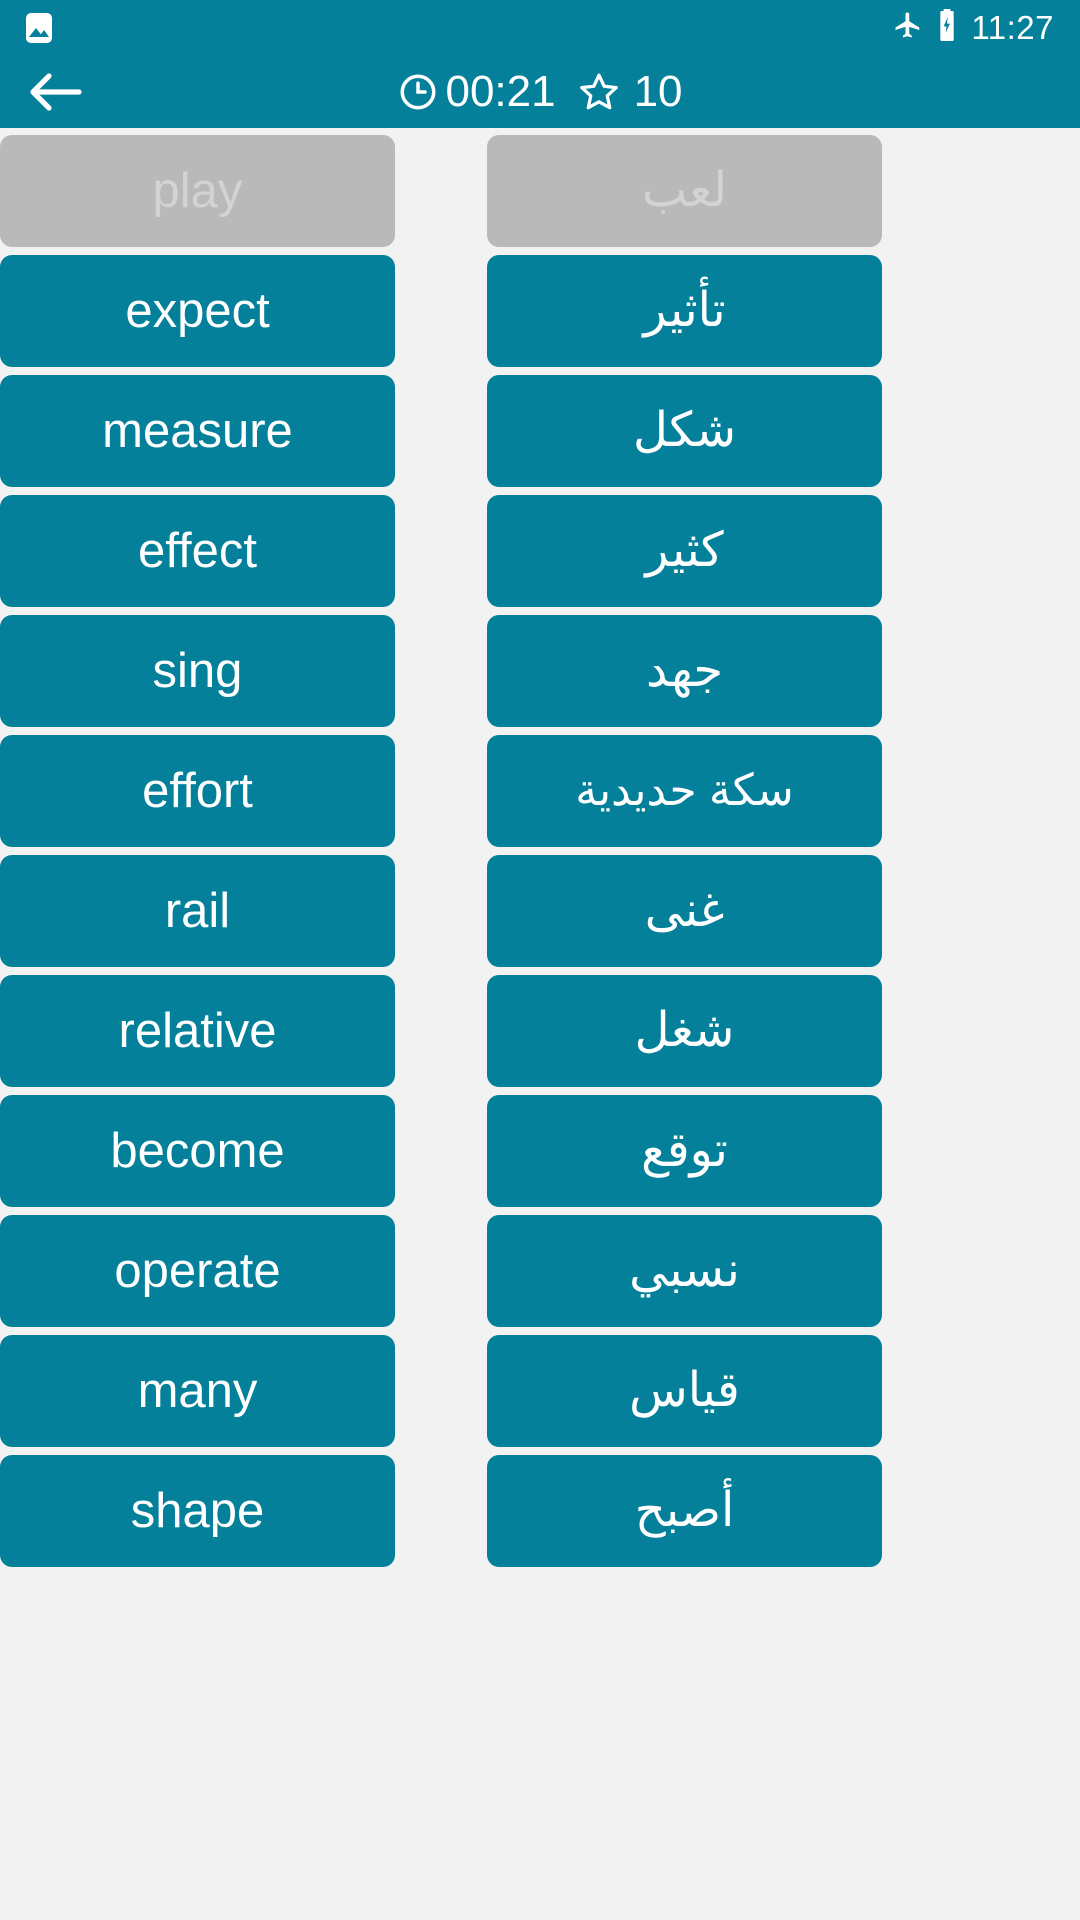  What do you see at coordinates (197, 1391) in the screenshot?
I see `english-word-card: many` at bounding box center [197, 1391].